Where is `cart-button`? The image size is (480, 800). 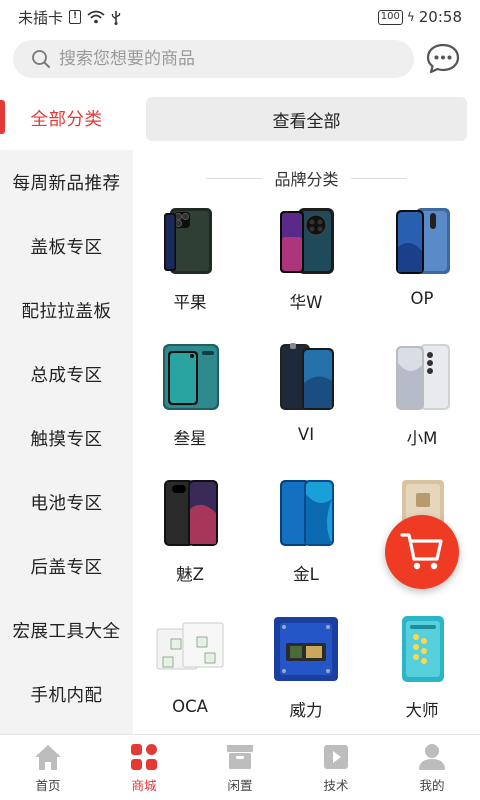 cart-button is located at coordinates (422, 552).